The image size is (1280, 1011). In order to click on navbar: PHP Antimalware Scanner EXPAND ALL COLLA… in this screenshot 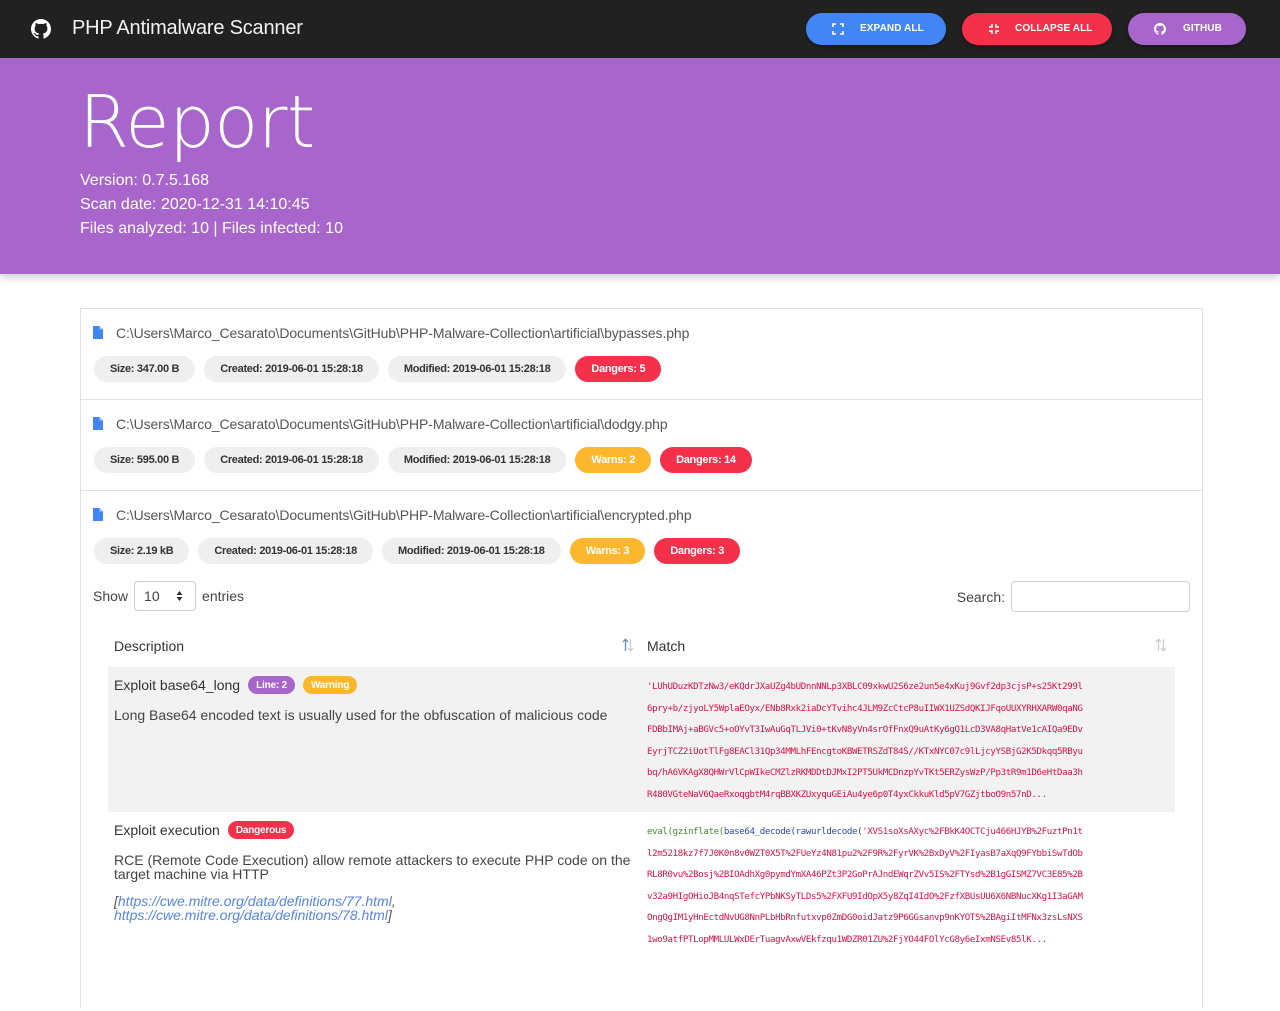, I will do `click(640, 29)`.